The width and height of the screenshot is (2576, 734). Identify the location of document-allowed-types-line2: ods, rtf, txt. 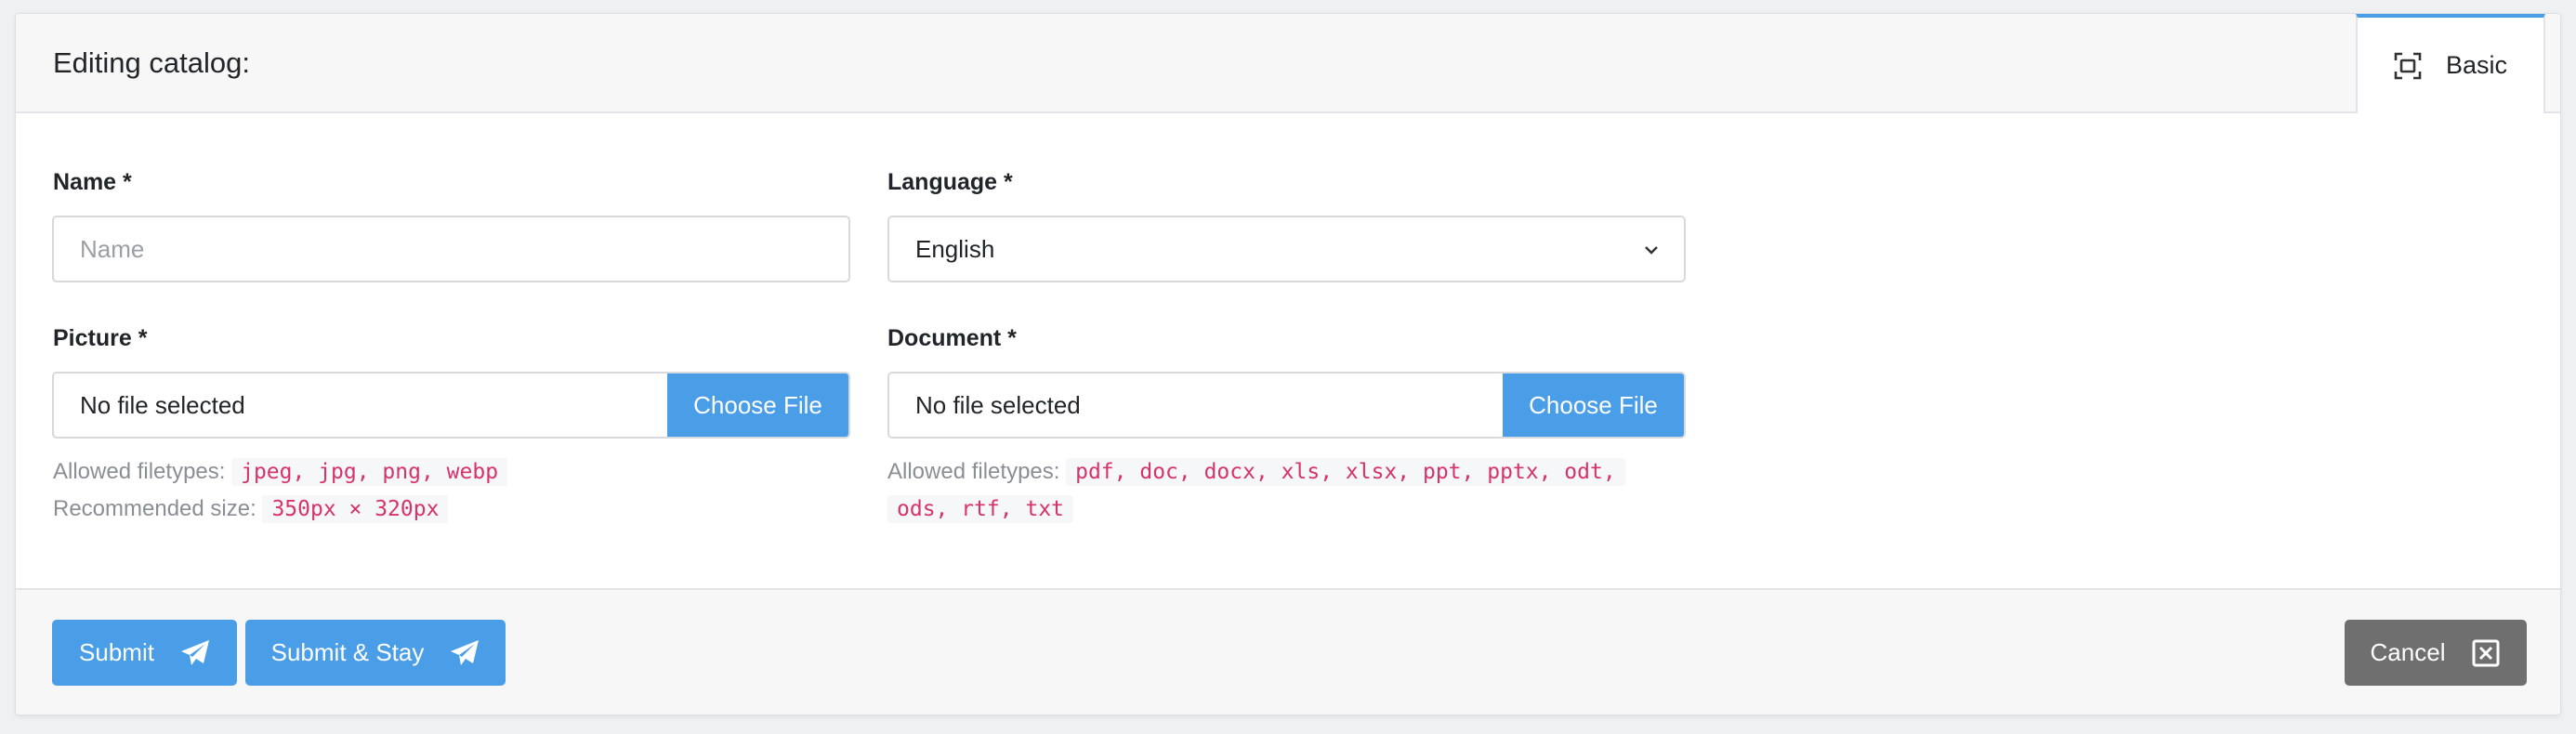
(980, 509).